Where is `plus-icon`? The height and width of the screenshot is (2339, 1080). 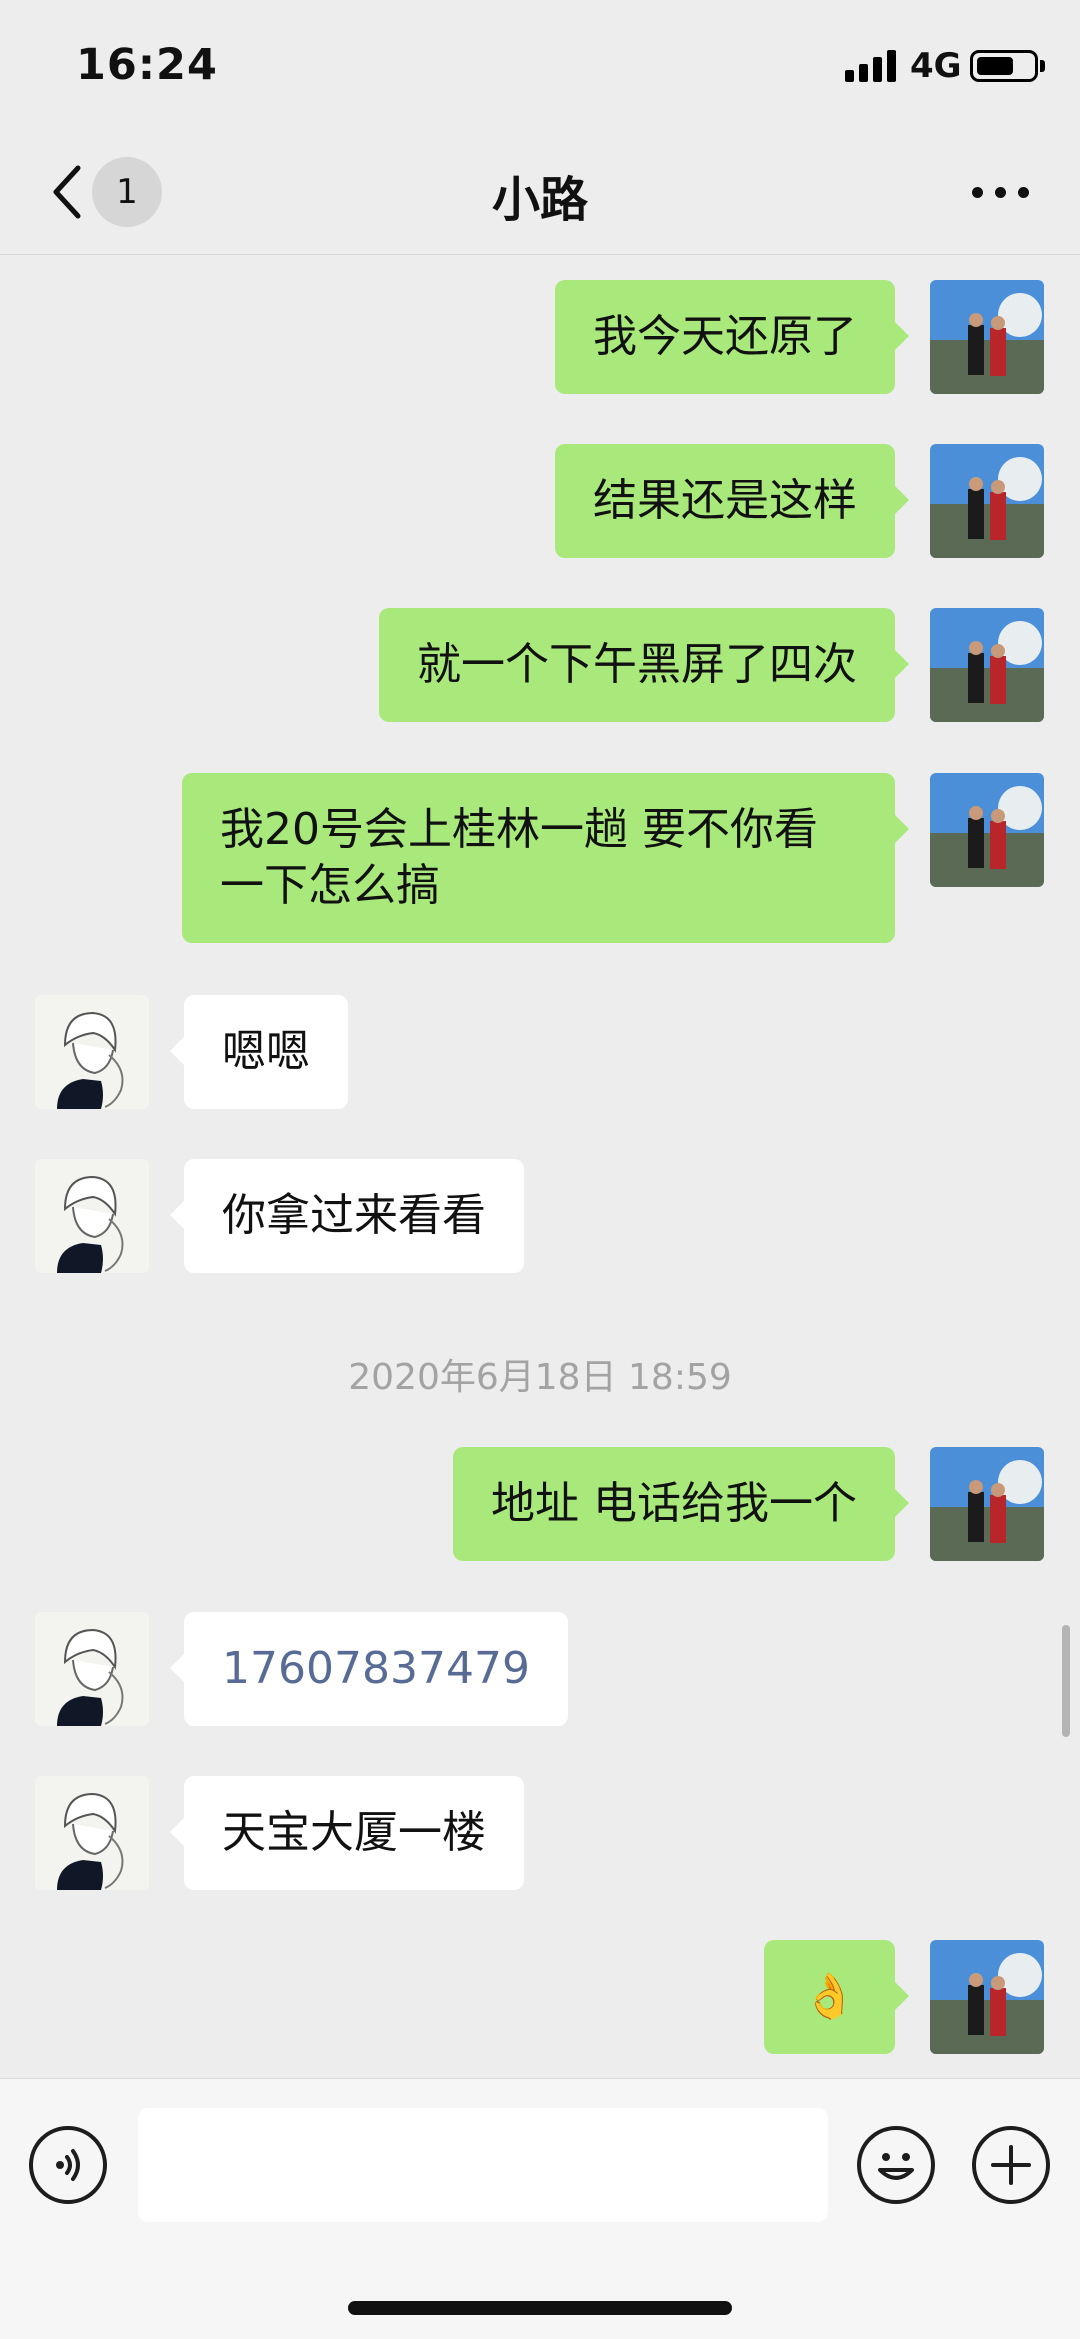
plus-icon is located at coordinates (1011, 2165).